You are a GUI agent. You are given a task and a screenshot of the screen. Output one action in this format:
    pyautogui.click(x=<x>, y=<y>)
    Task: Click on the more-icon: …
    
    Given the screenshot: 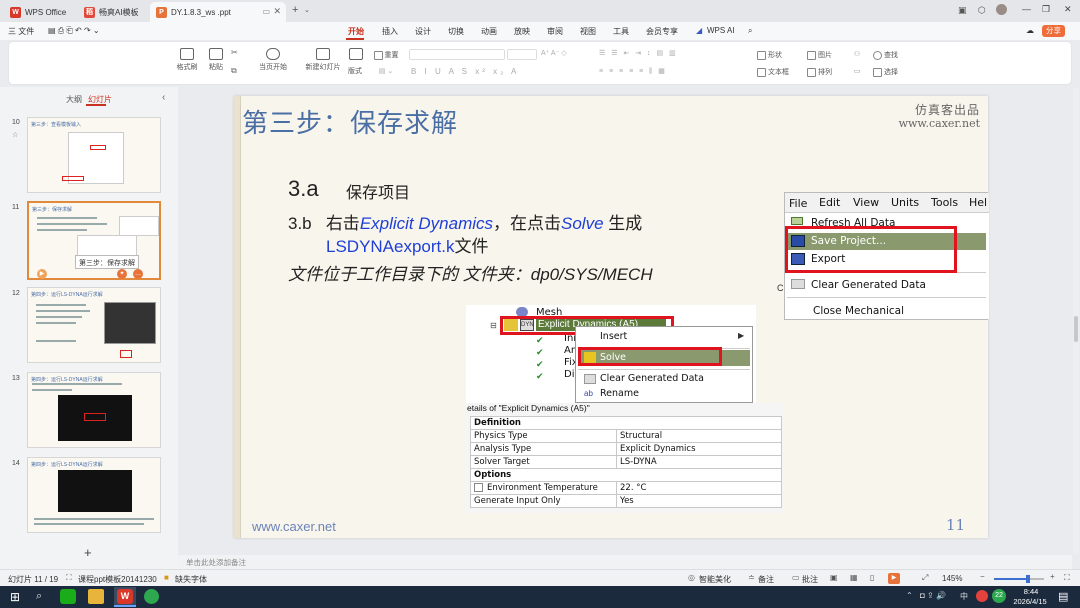 What is the action you would take?
    pyautogui.click(x=138, y=274)
    